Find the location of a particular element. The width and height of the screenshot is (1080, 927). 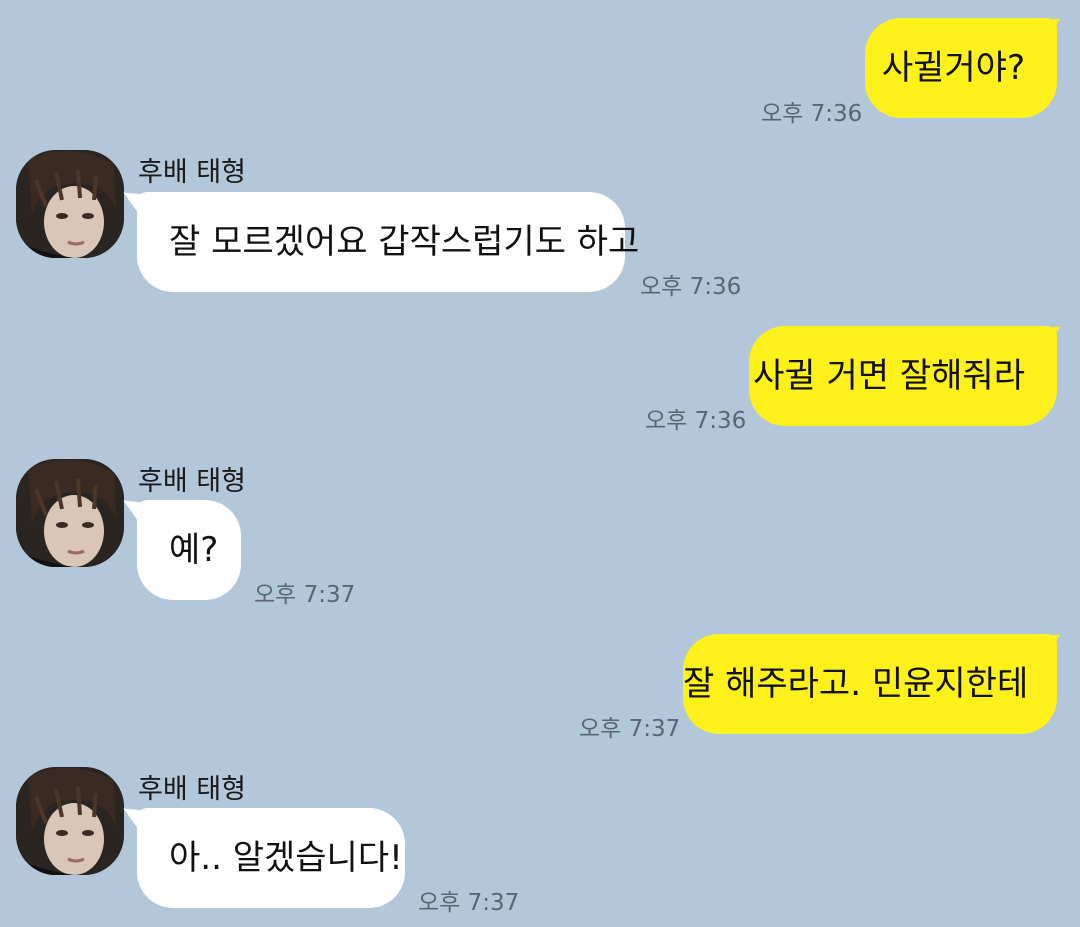

message-bubble-outgoing: 잘 해주라고. 민윤지한테 is located at coordinates (870, 684).